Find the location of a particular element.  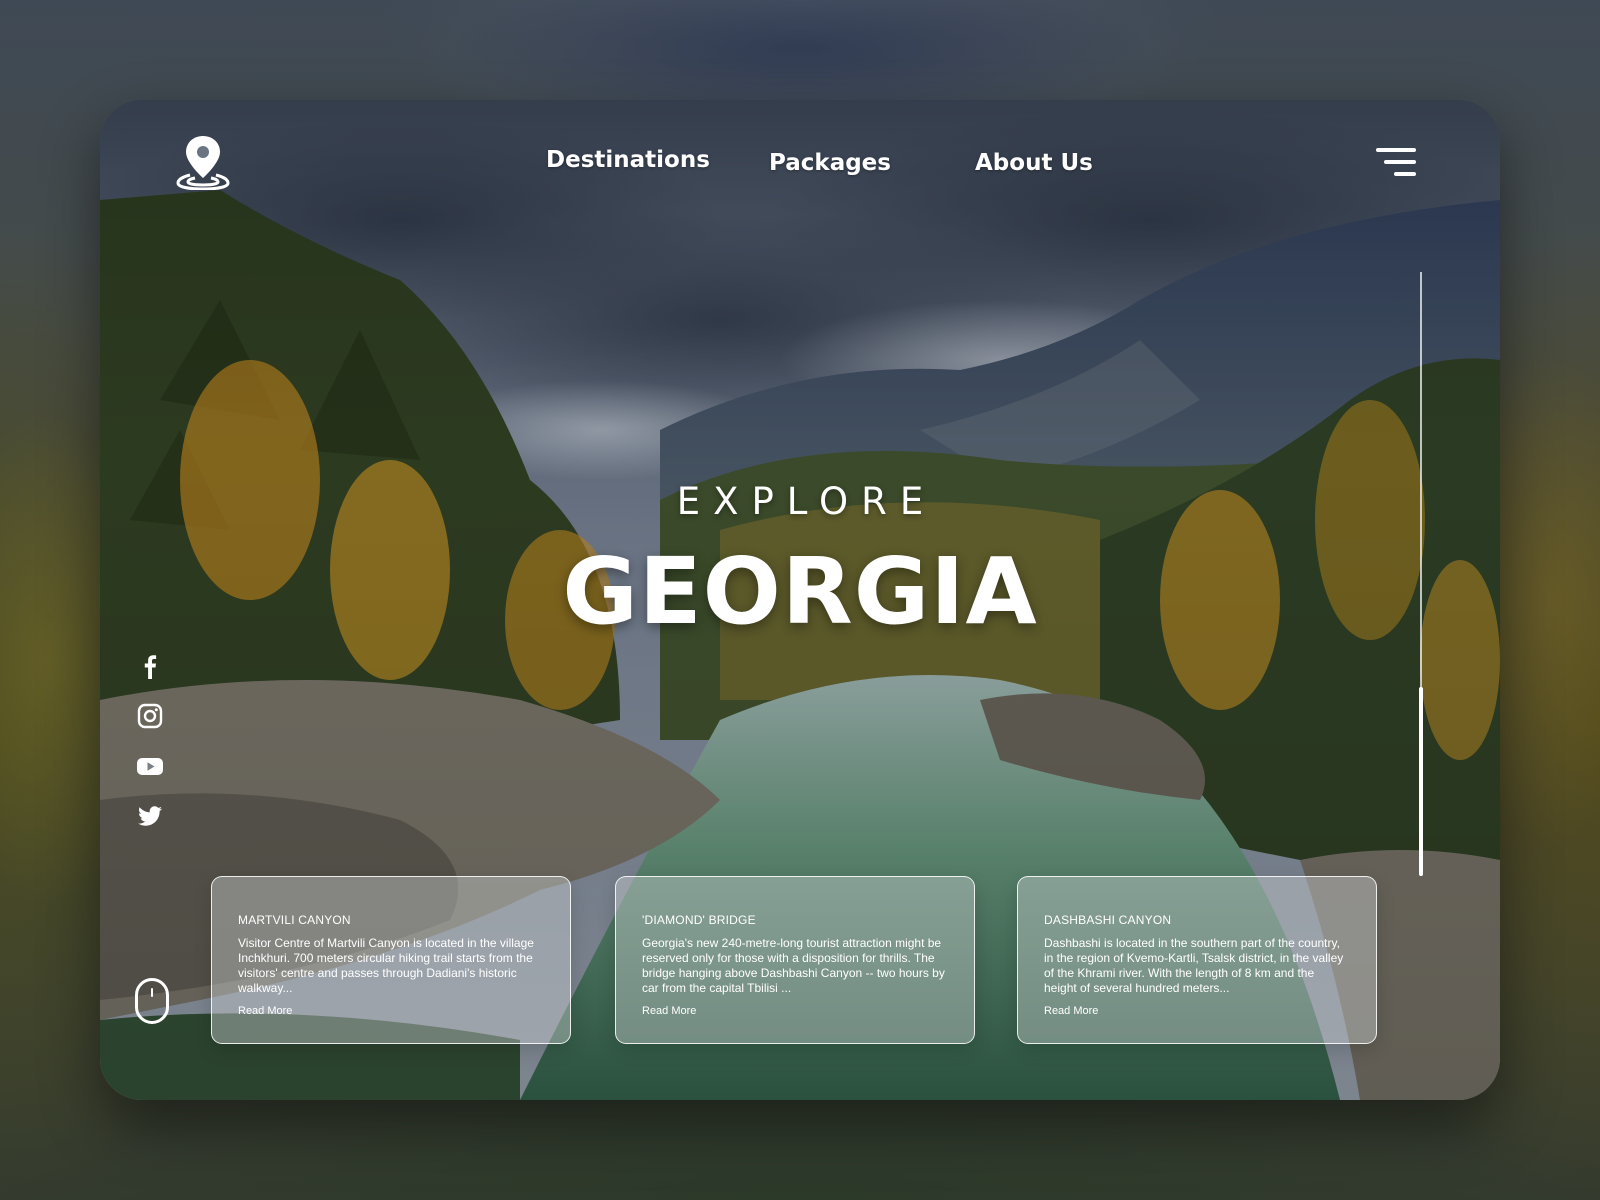

social-links is located at coordinates (150, 752).